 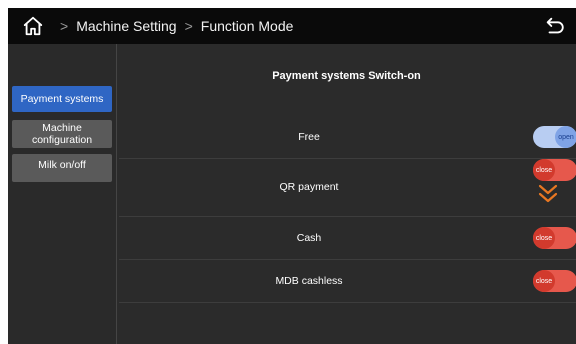 What do you see at coordinates (33, 26) in the screenshot?
I see `home-icon` at bounding box center [33, 26].